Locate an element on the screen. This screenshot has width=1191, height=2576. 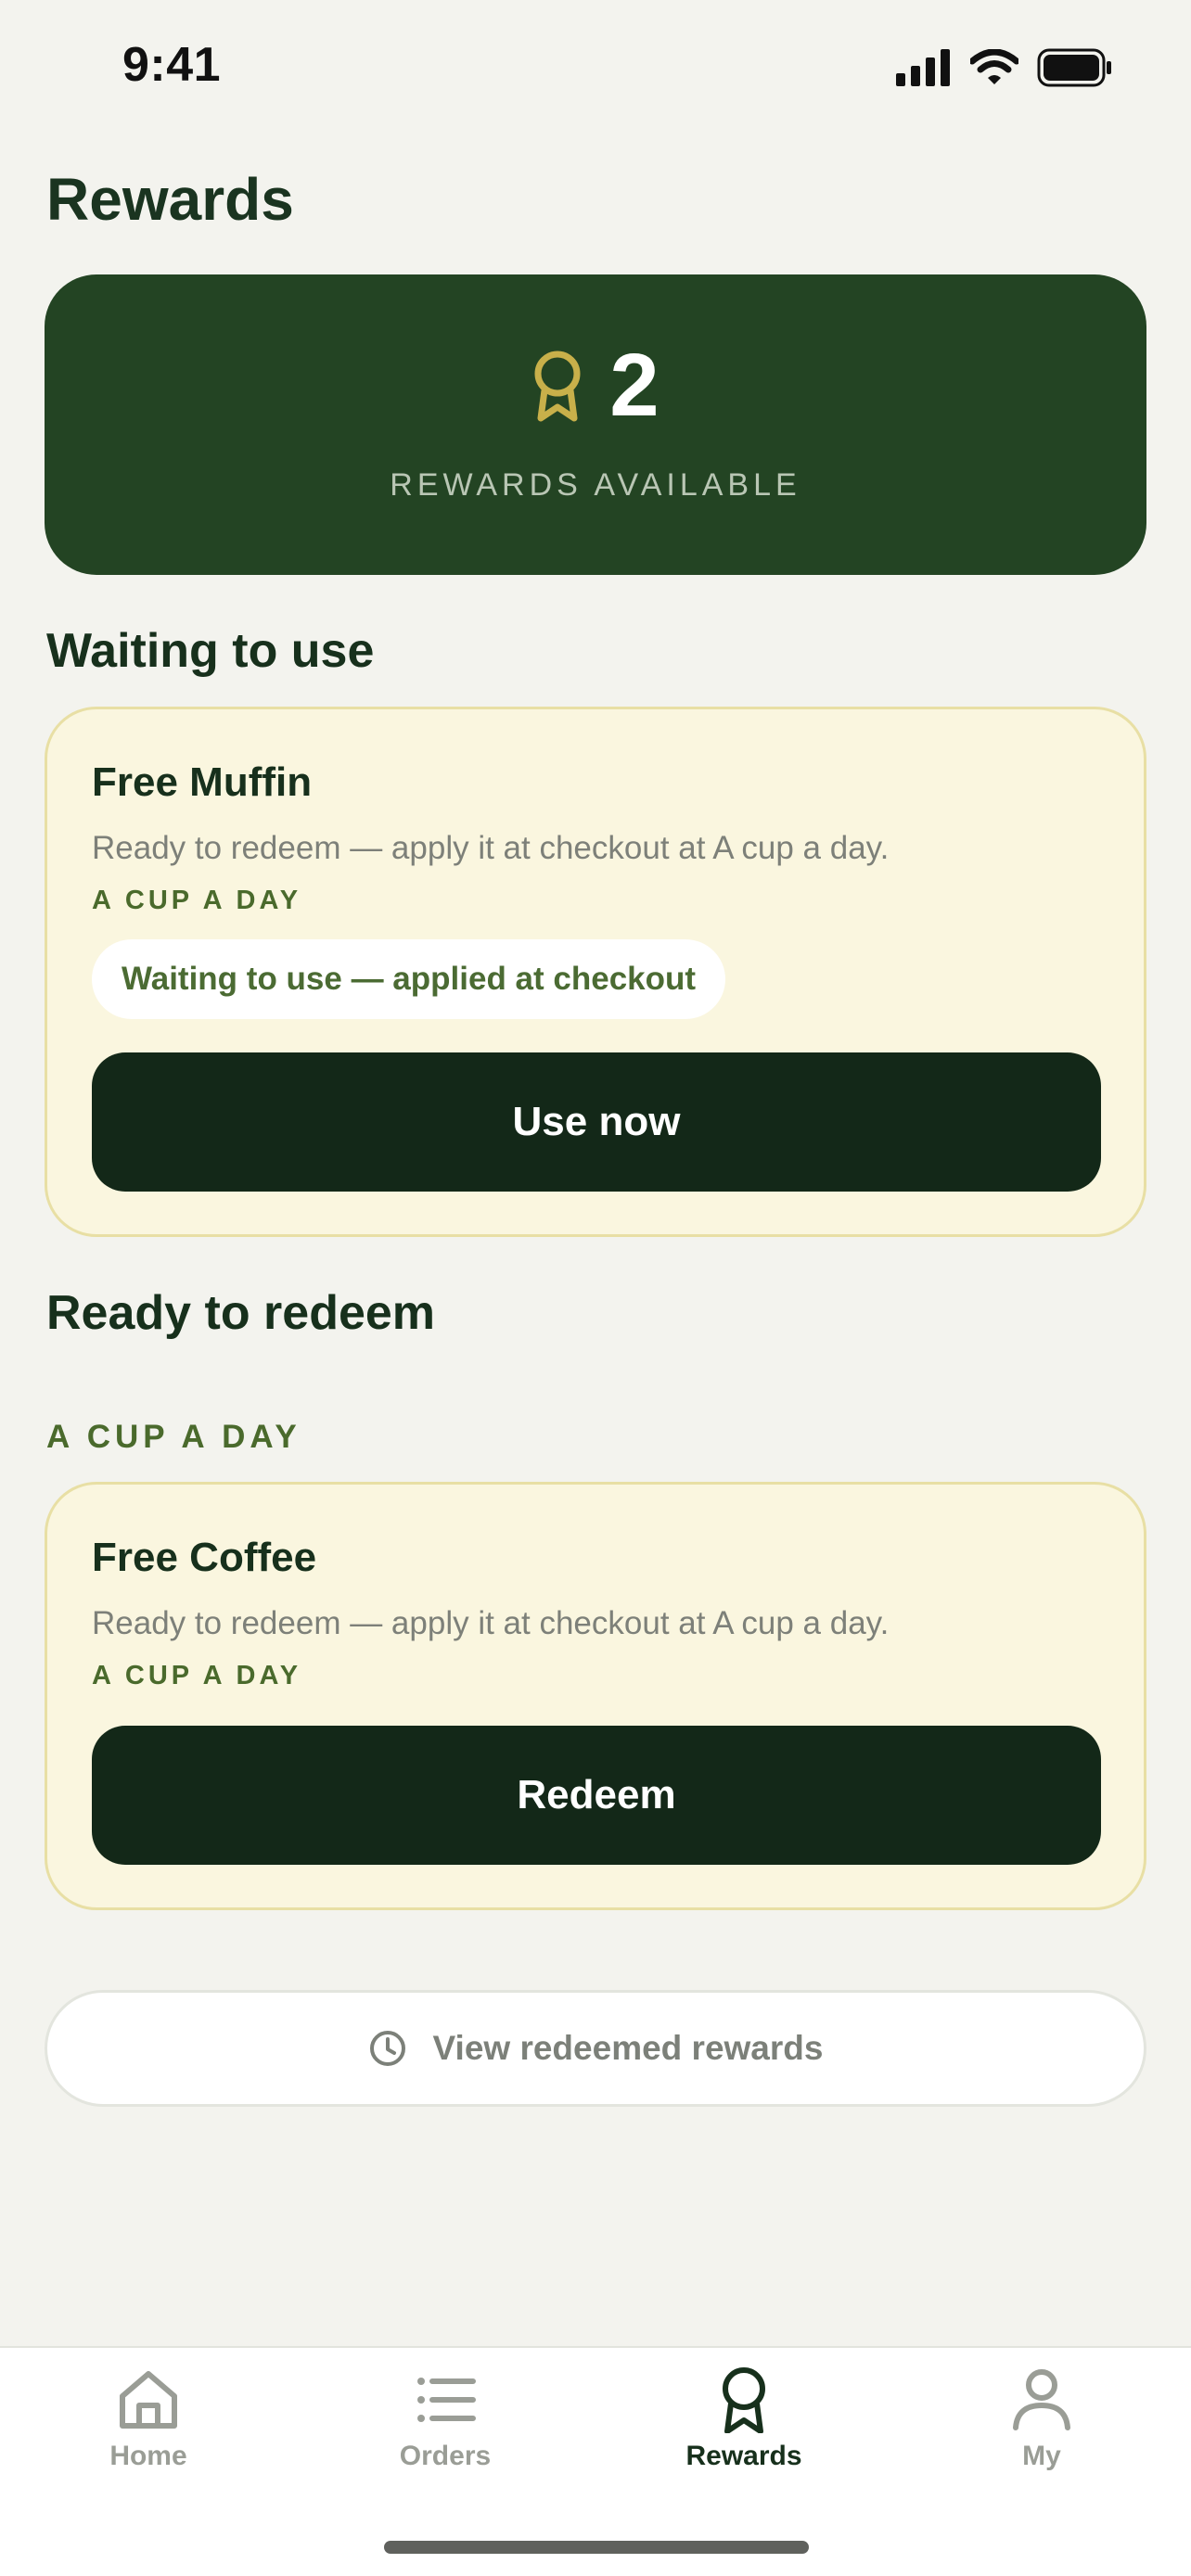
clock-icon is located at coordinates (387, 2048).